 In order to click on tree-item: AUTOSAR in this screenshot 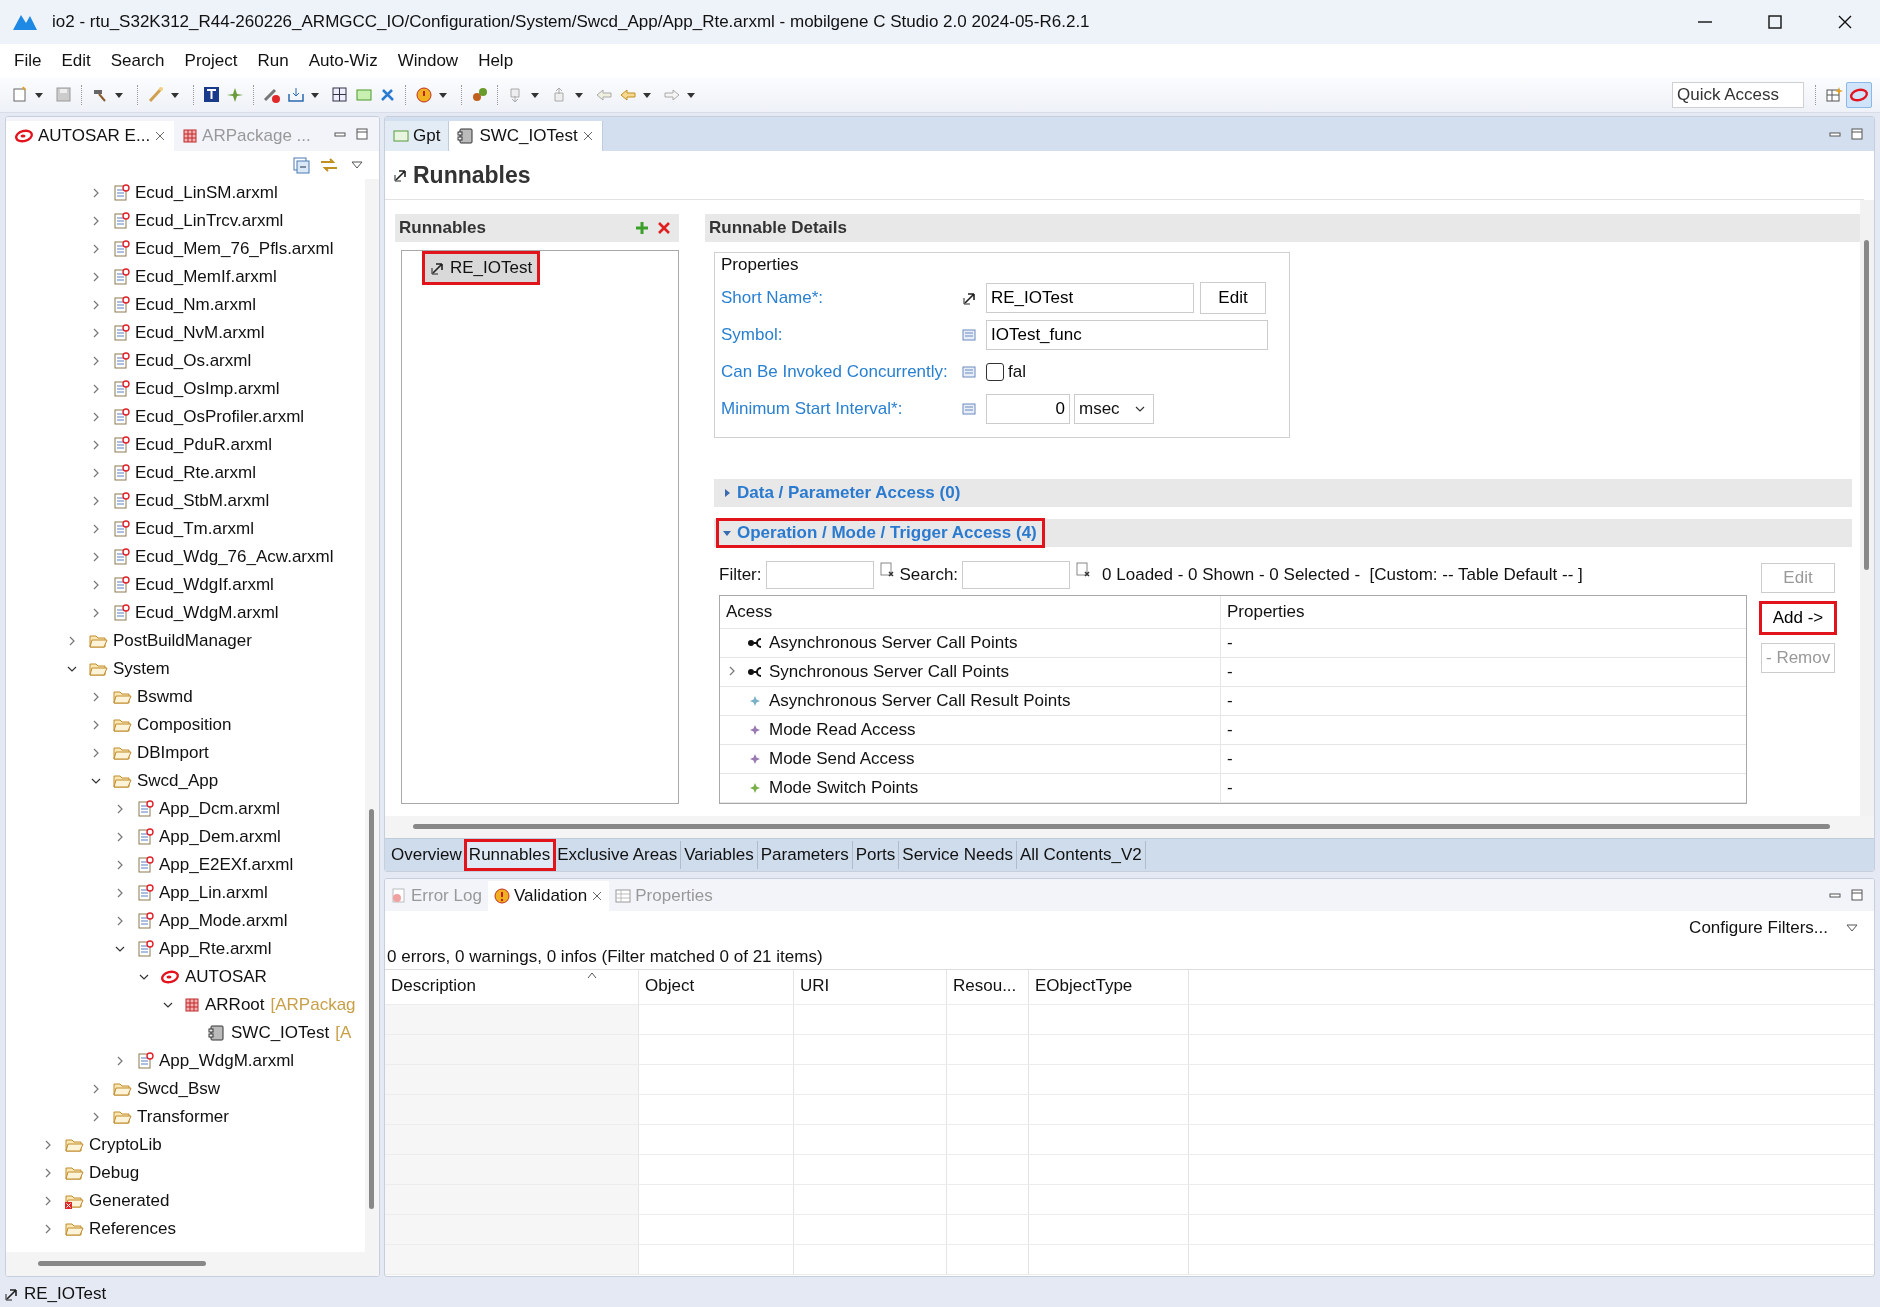, I will do `click(185, 977)`.